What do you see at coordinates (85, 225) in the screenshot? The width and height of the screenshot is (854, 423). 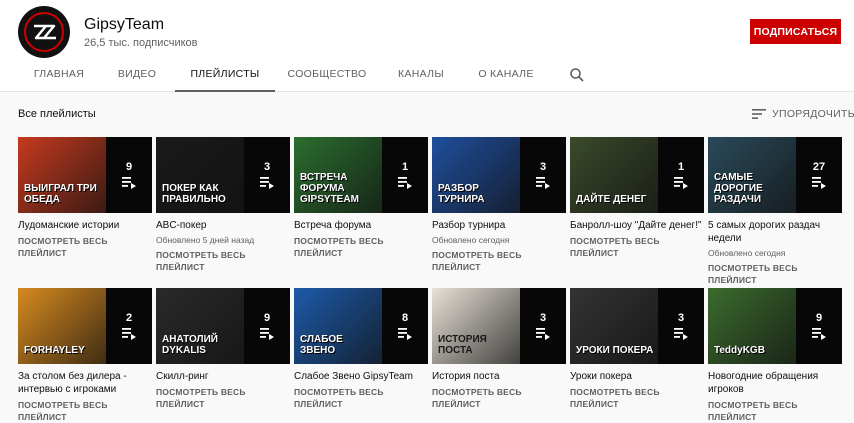 I see `playlist-title: Лудоманские истории` at bounding box center [85, 225].